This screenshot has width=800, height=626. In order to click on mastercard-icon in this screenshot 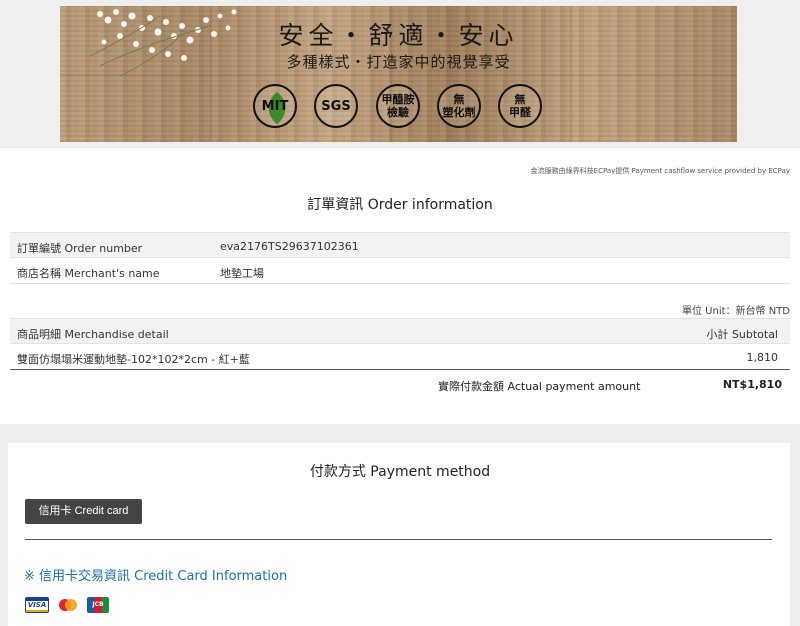, I will do `click(68, 605)`.